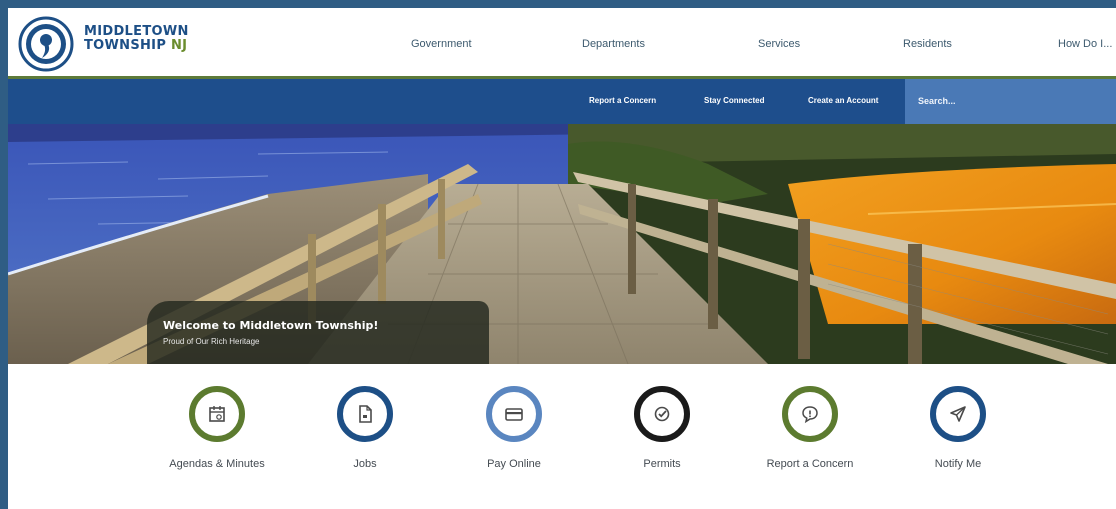  Describe the element at coordinates (662, 414) in the screenshot. I see `checkmark-icon` at that location.